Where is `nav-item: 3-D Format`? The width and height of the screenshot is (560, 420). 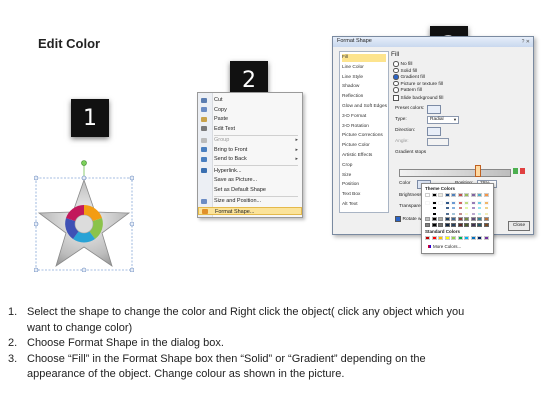
nav-item: 3-D Format is located at coordinates (364, 117).